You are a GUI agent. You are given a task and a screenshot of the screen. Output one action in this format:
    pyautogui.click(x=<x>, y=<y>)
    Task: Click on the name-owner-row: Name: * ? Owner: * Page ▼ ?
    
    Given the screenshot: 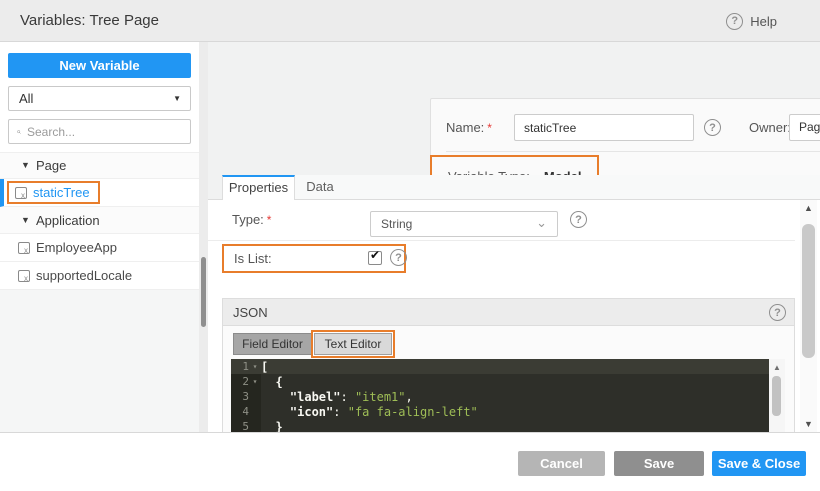 What is the action you would take?
    pyautogui.click(x=633, y=127)
    